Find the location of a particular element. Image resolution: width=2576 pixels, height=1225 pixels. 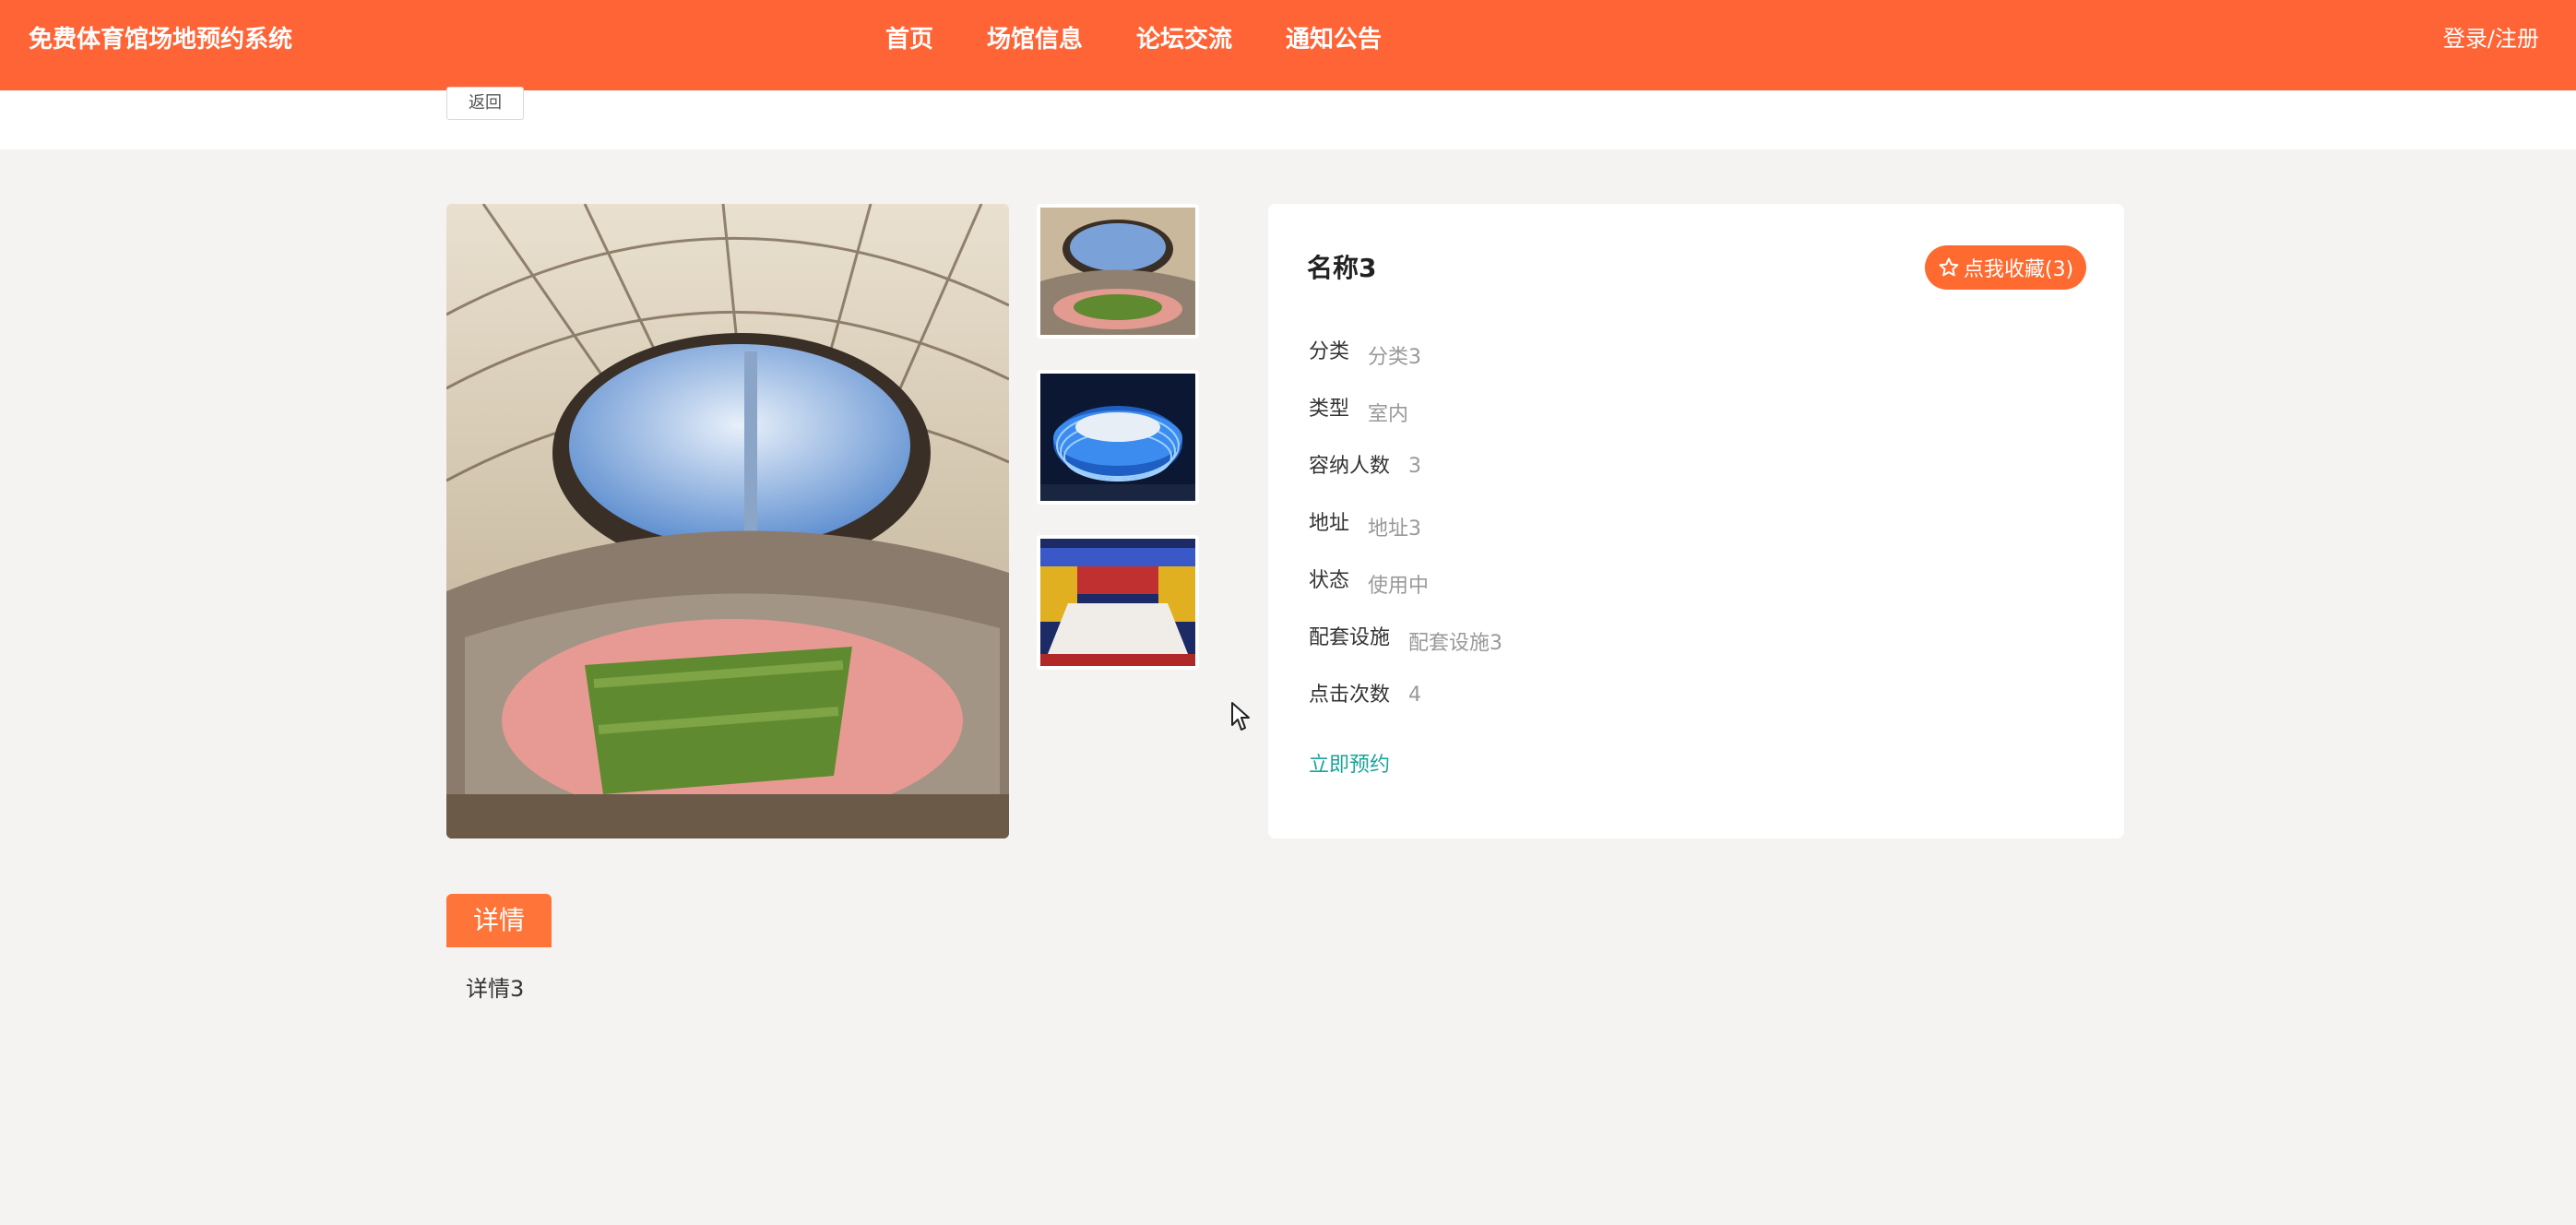

field-status: 状态 使用中 is located at coordinates (1369, 581).